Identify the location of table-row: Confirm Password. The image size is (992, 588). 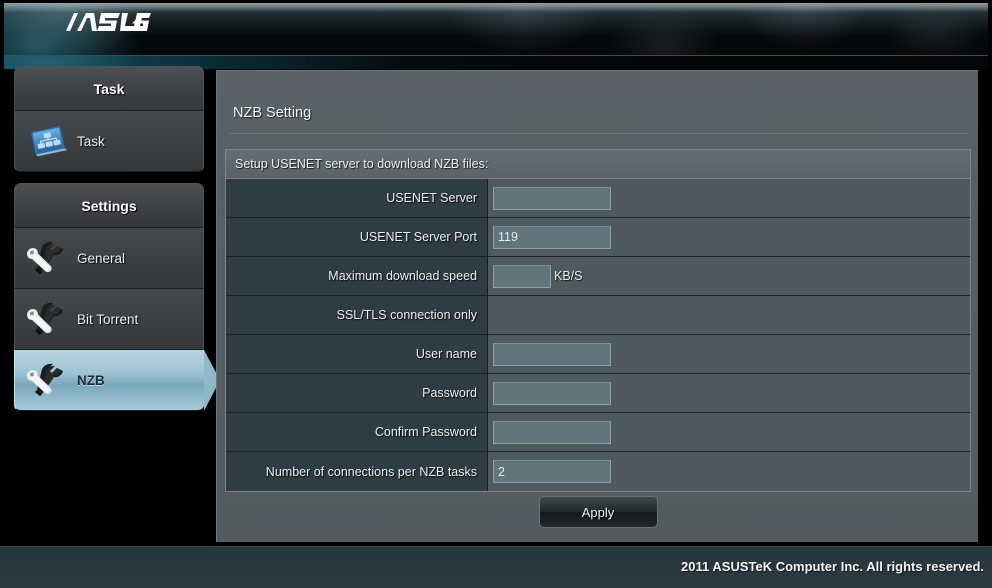
(598, 432).